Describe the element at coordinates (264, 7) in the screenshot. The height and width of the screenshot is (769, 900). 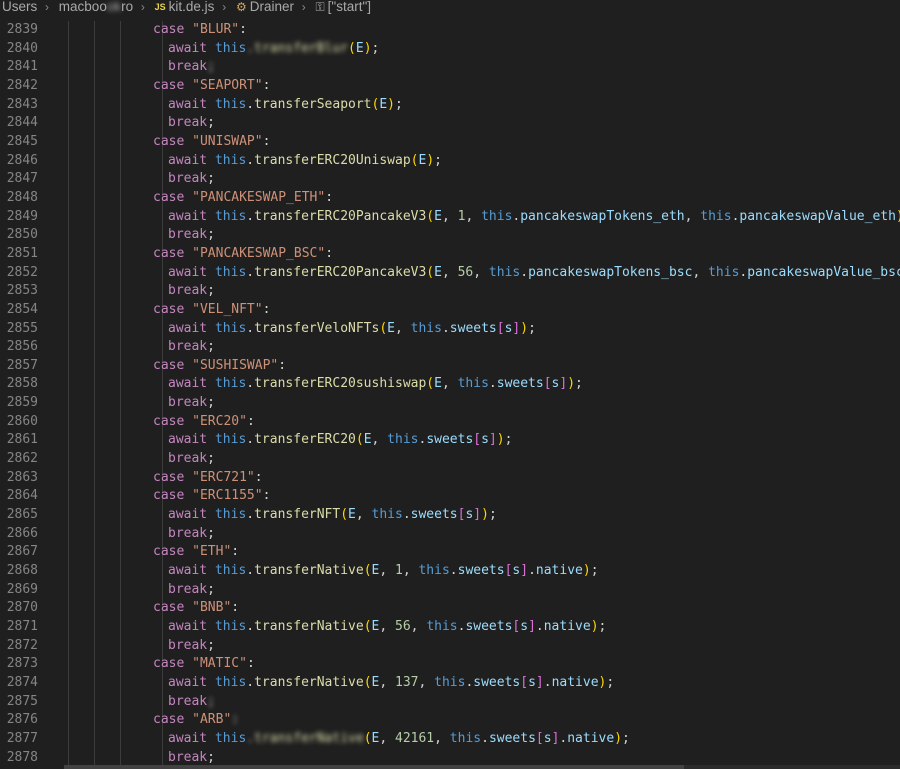
I see `breadcrumb-item-class: ⚙ Drainer` at that location.